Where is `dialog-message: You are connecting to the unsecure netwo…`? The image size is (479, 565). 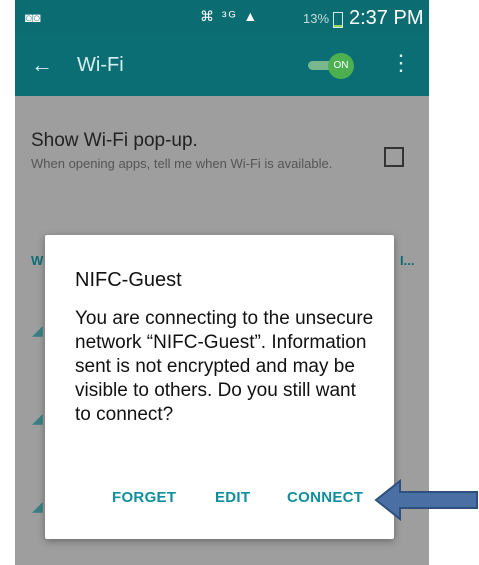 dialog-message: You are connecting to the unsecure netwo… is located at coordinates (224, 366).